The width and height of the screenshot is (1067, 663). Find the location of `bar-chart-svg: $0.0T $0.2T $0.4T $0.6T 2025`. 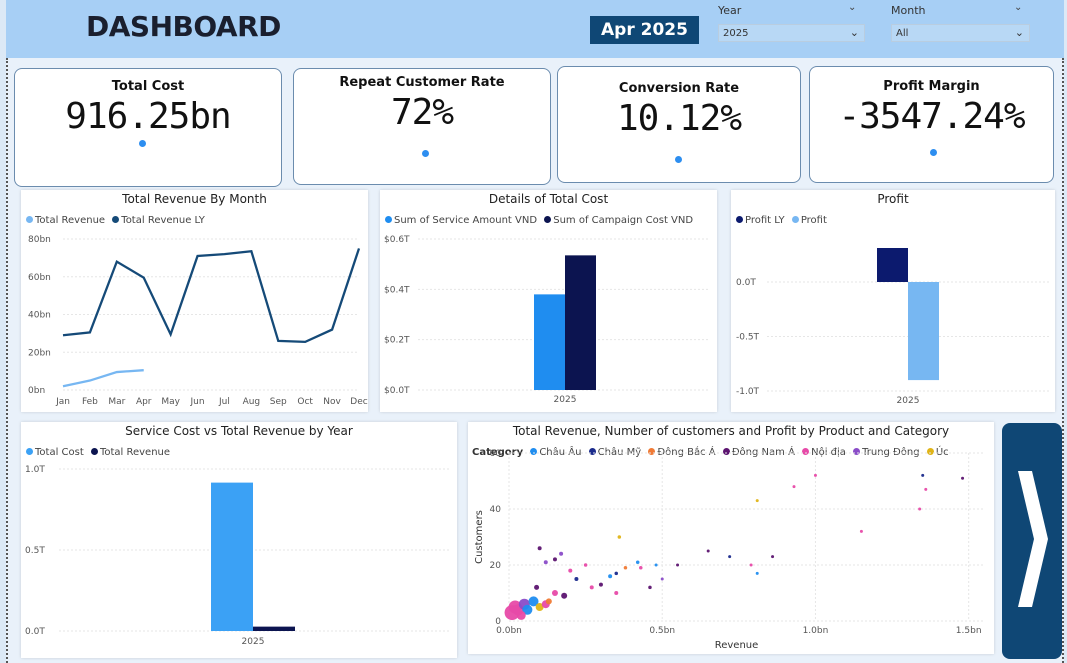

bar-chart-svg: $0.0T $0.2T $0.4T $0.6T 2025 is located at coordinates (547, 320).